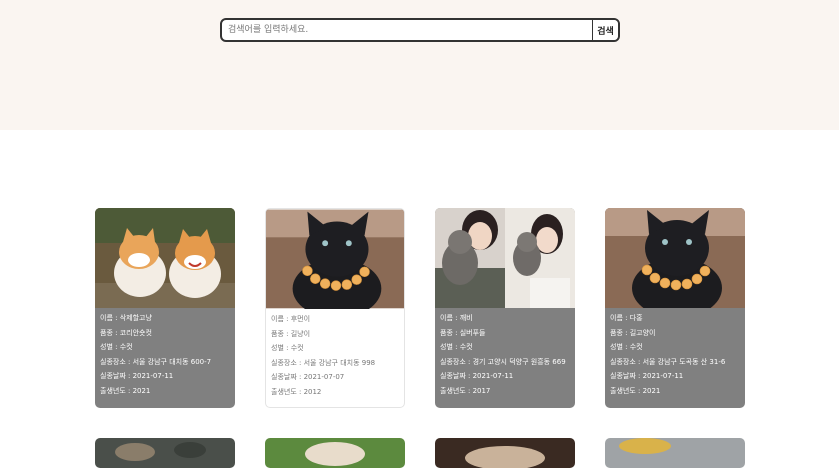 Image resolution: width=839 pixels, height=468 pixels. I want to click on search-input, so click(407, 30).